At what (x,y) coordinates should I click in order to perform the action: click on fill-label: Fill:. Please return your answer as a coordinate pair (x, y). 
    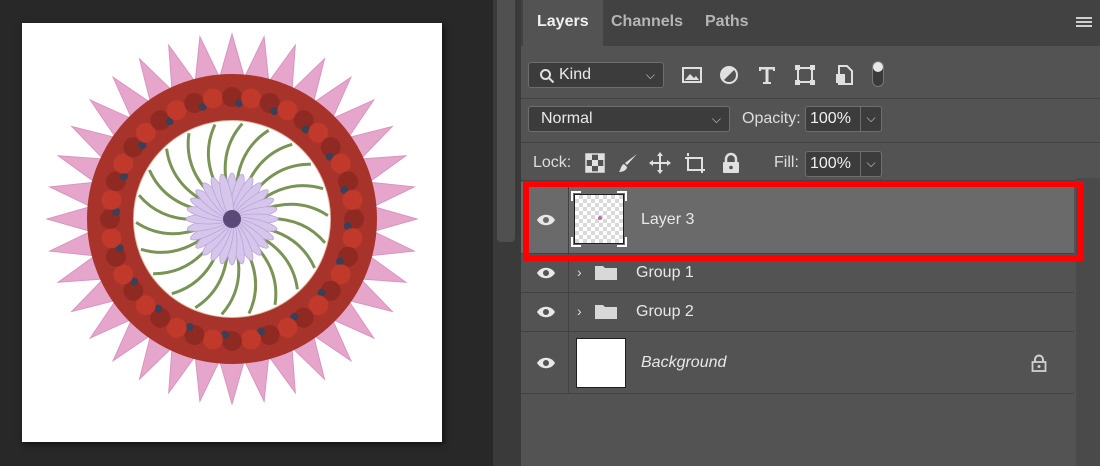
    Looking at the image, I should click on (786, 162).